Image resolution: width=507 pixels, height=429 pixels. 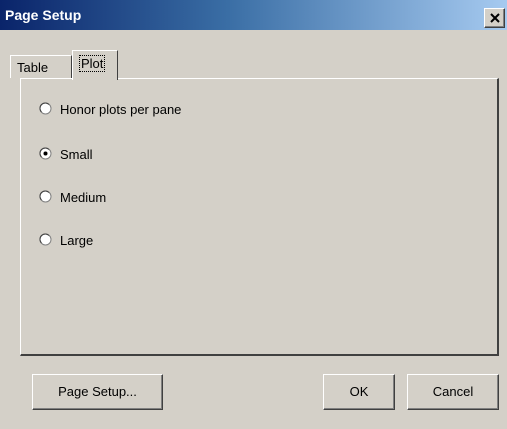 I want to click on ok-button: OK, so click(x=359, y=392).